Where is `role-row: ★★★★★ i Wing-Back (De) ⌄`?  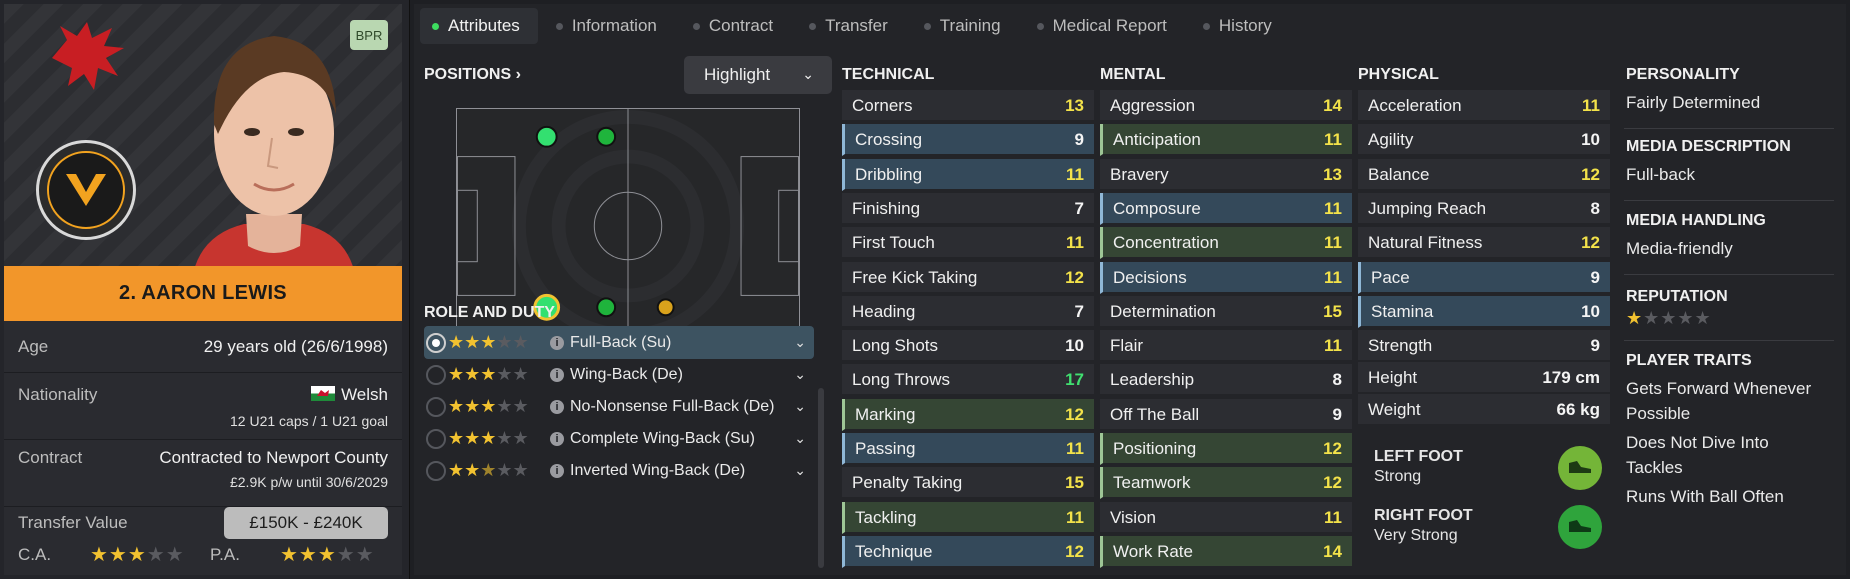
role-row: ★★★★★ i Wing-Back (De) ⌄ is located at coordinates (619, 374).